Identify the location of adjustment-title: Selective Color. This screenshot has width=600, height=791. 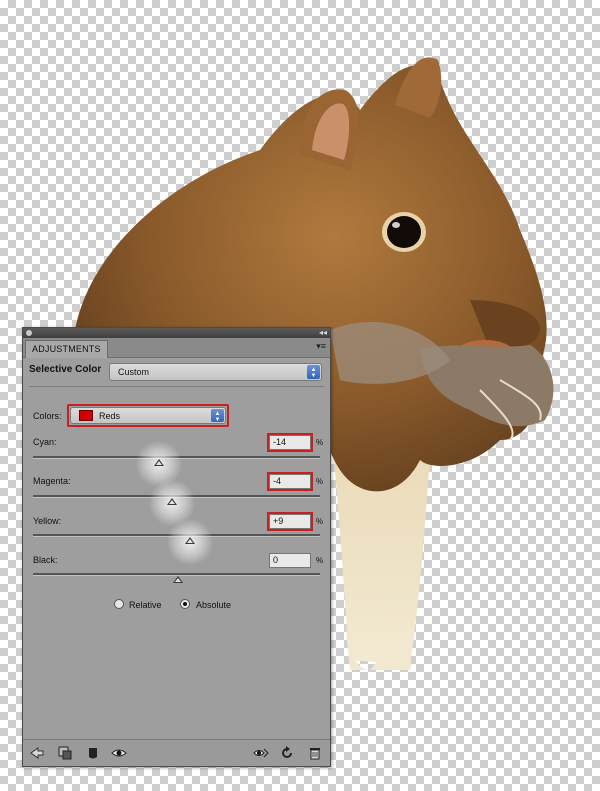
(65, 369).